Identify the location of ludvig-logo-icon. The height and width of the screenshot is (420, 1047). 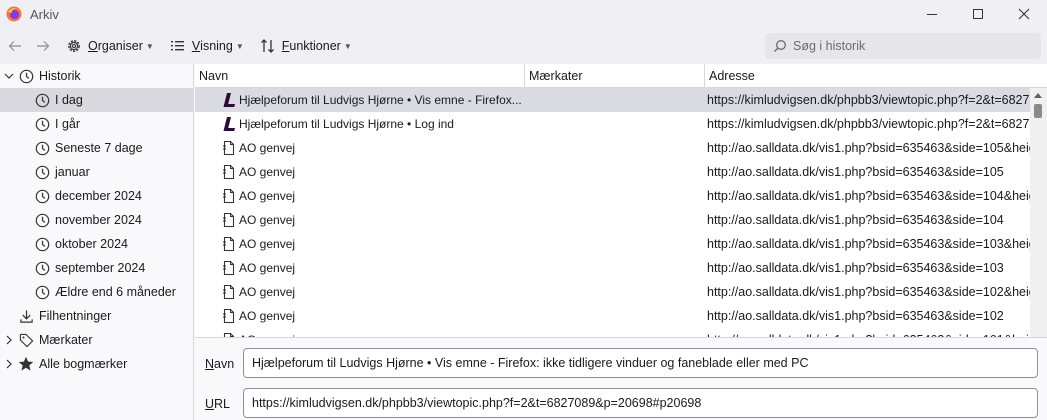
(229, 100).